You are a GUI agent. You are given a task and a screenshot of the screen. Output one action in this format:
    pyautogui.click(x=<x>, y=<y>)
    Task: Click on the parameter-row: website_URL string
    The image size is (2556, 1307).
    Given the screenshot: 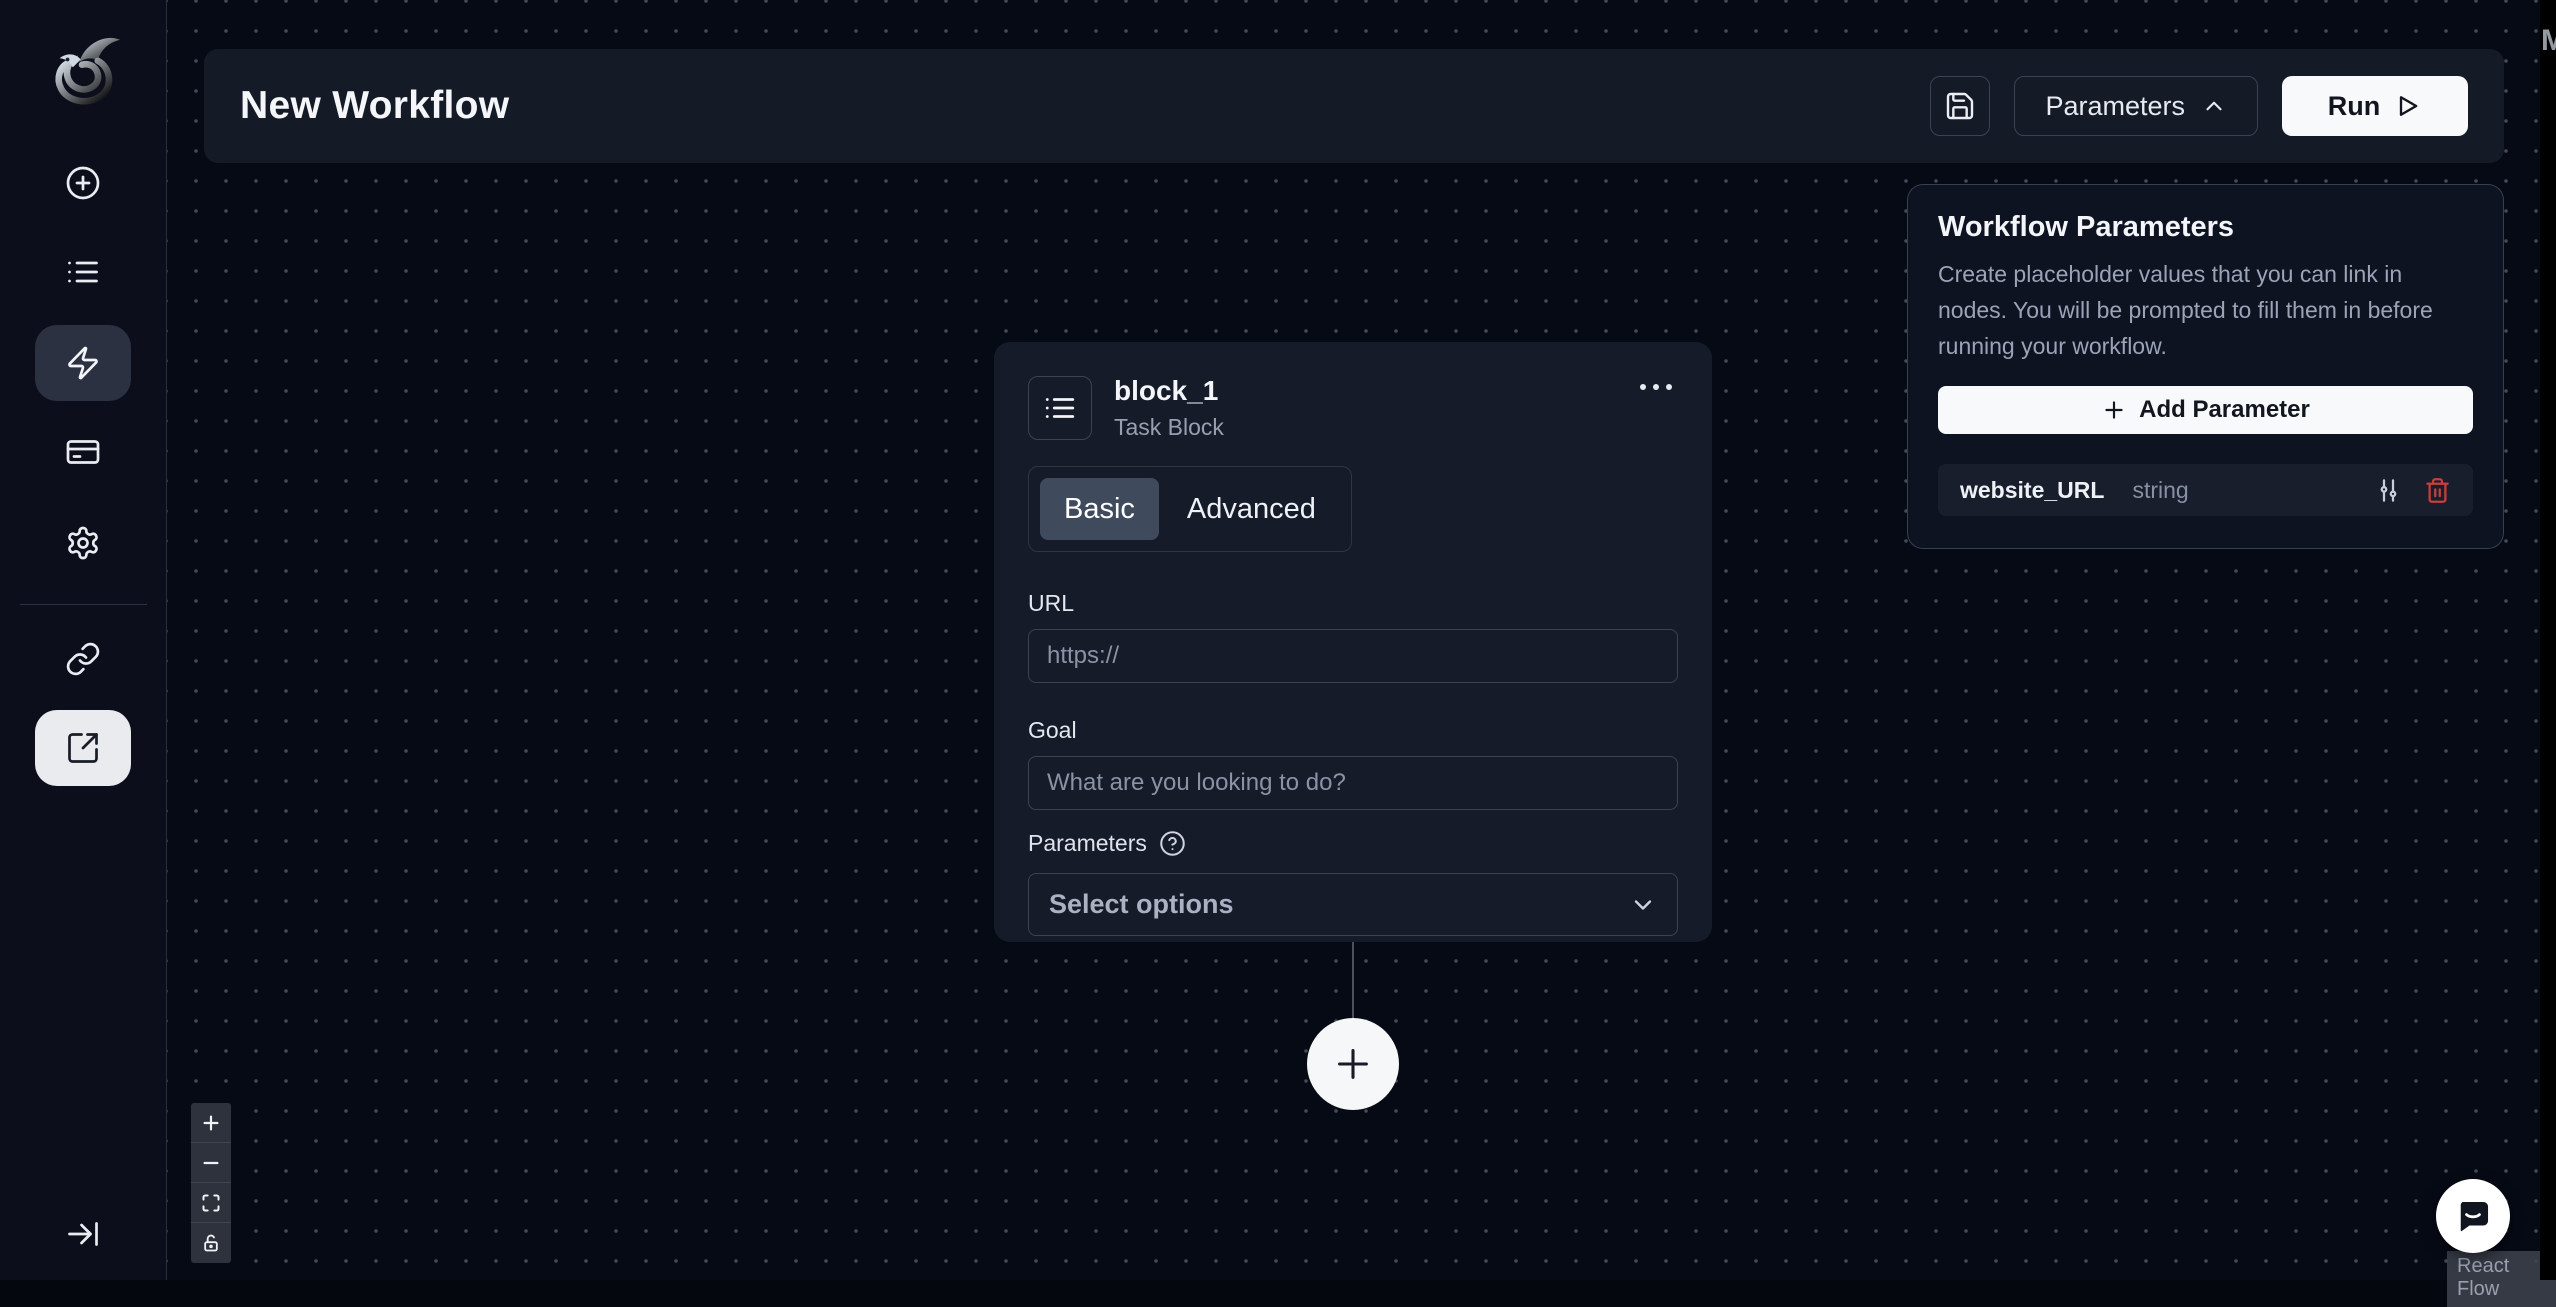 What is the action you would take?
    pyautogui.click(x=2205, y=490)
    